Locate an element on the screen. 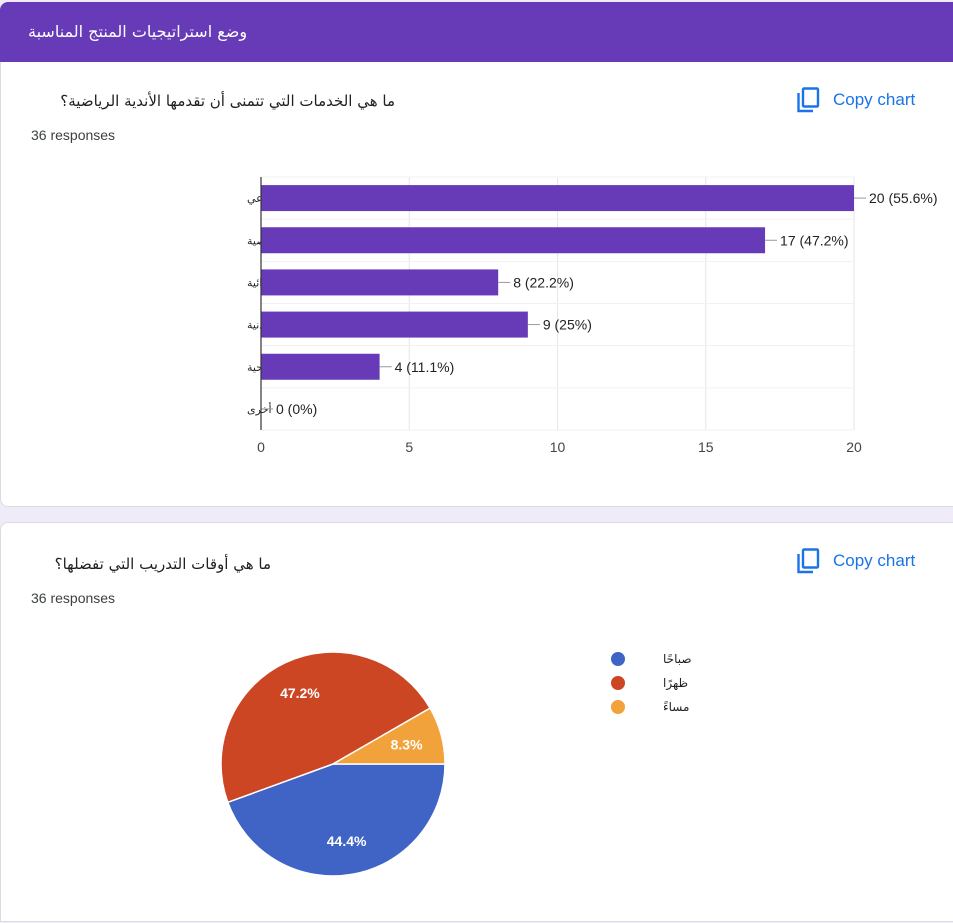  form-header: وضع استراتيجيات المنتج المناسبة is located at coordinates (476, 32).